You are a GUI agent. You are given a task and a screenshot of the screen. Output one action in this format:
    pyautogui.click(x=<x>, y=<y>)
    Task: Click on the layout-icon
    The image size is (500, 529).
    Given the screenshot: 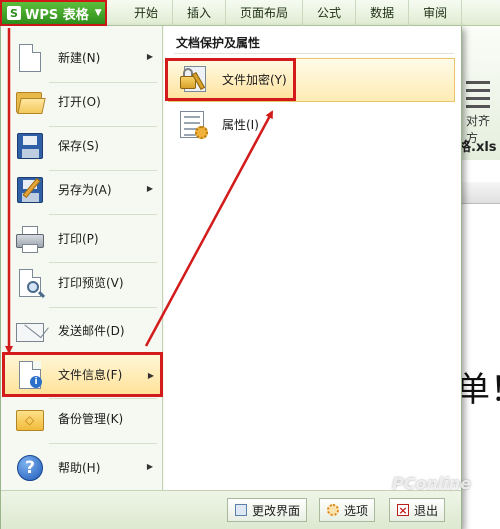 What is the action you would take?
    pyautogui.click(x=241, y=510)
    